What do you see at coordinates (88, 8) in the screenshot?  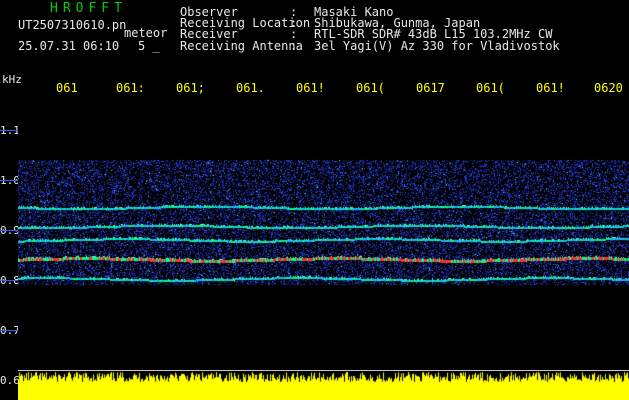 I see `app-title: HROFFT` at bounding box center [88, 8].